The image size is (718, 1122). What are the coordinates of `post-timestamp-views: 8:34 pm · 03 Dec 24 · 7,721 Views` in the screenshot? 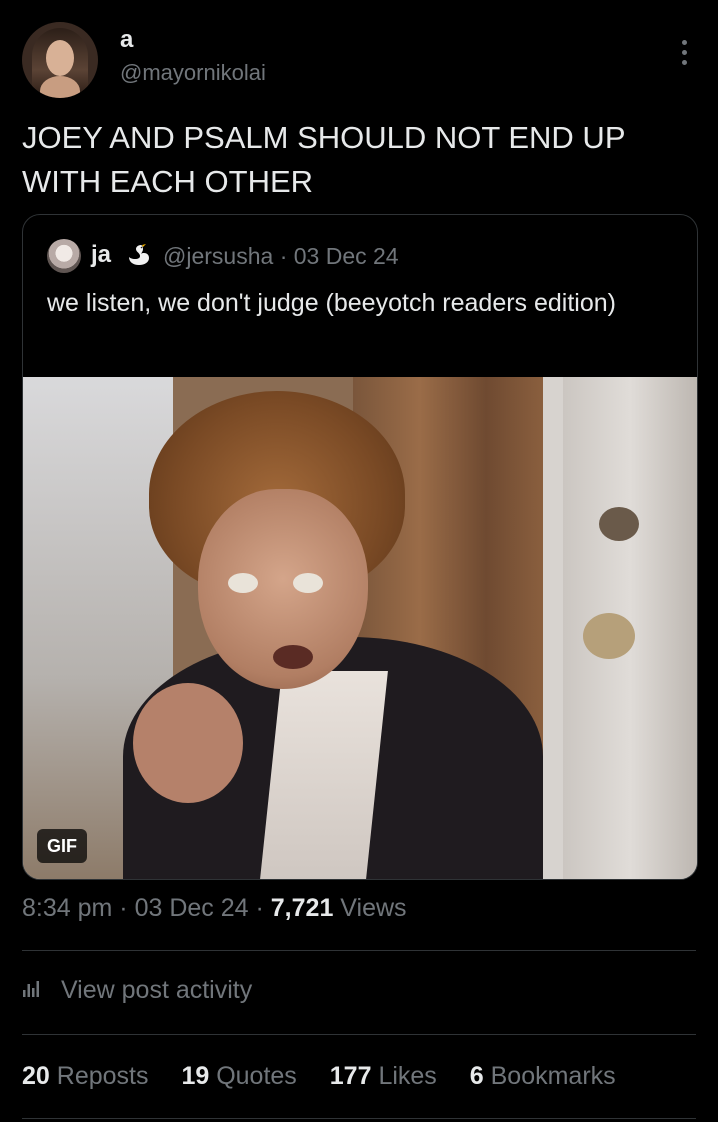 It's located at (359, 908).